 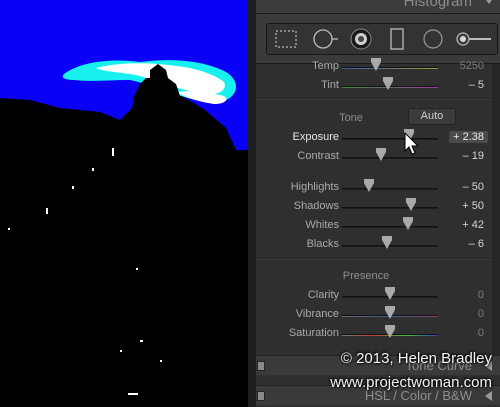 What do you see at coordinates (322, 244) in the screenshot?
I see `slider-label: Blacks` at bounding box center [322, 244].